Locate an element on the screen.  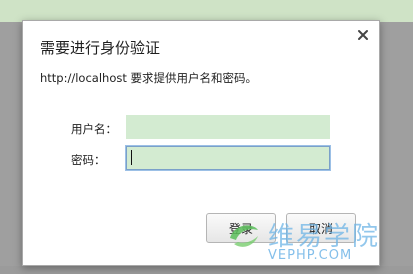
background-page-bottom is located at coordinates (206, 270).